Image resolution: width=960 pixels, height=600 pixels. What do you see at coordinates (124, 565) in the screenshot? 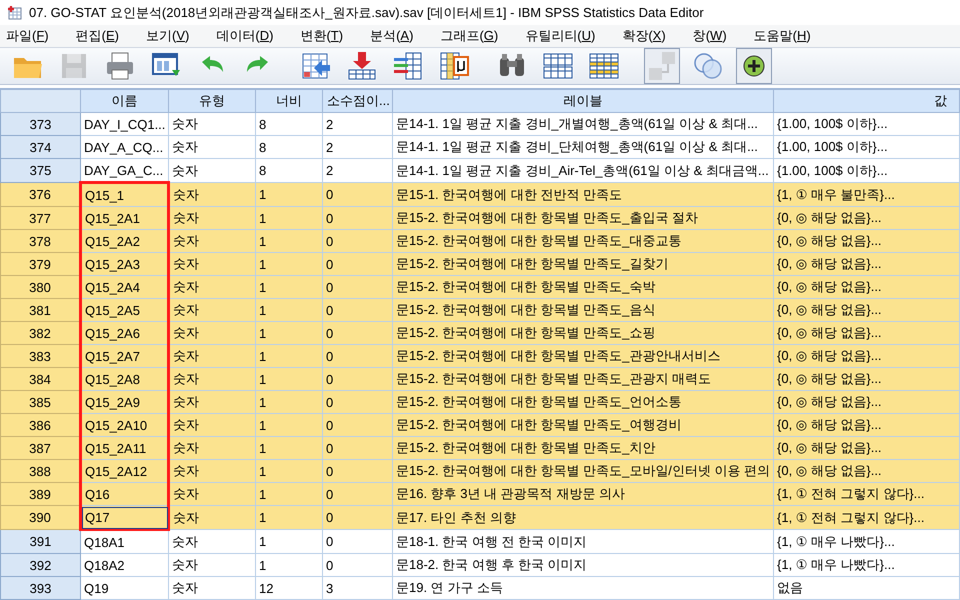
I see `table-cell: Q18A2` at bounding box center [124, 565].